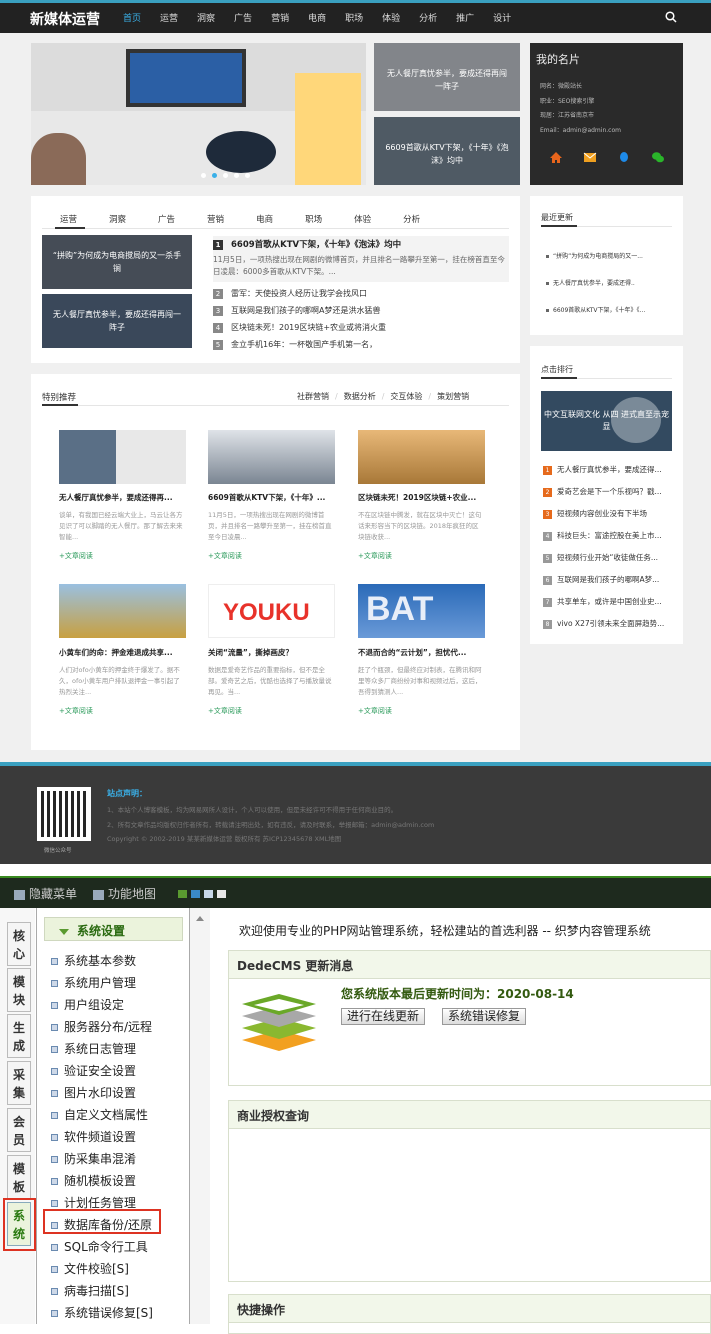  I want to click on slider-thumb: 无人餐厅真忧参半，要成还得再闯一阵子, so click(447, 77).